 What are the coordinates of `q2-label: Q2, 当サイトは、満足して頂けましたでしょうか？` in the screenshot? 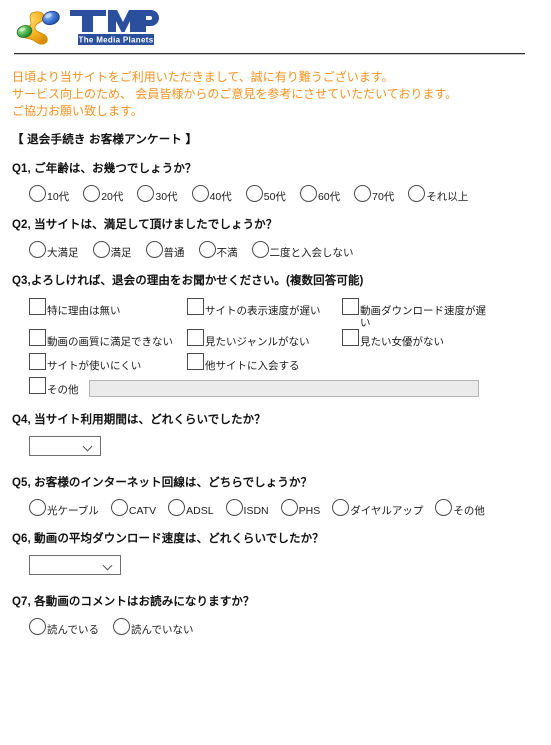 It's located at (145, 225).